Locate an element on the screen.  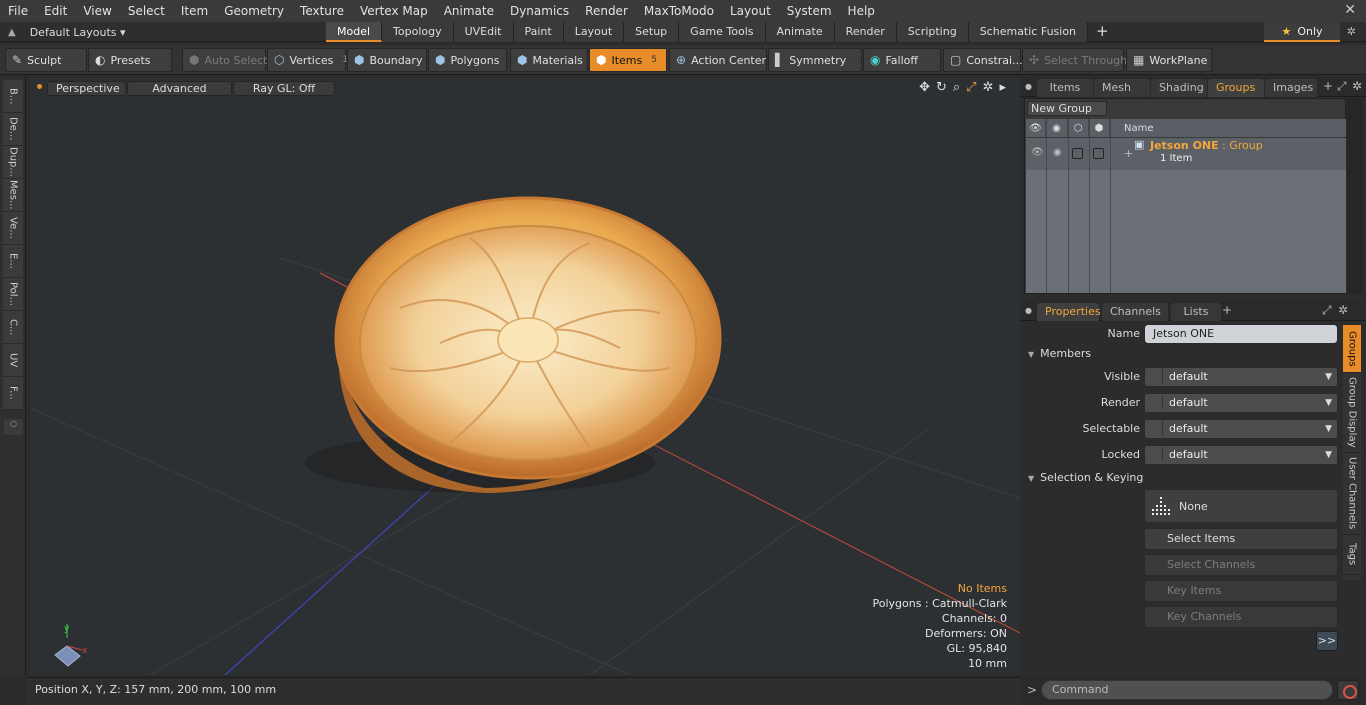
vertices-button: ⬡ Vertices 1 is located at coordinates (307, 60).